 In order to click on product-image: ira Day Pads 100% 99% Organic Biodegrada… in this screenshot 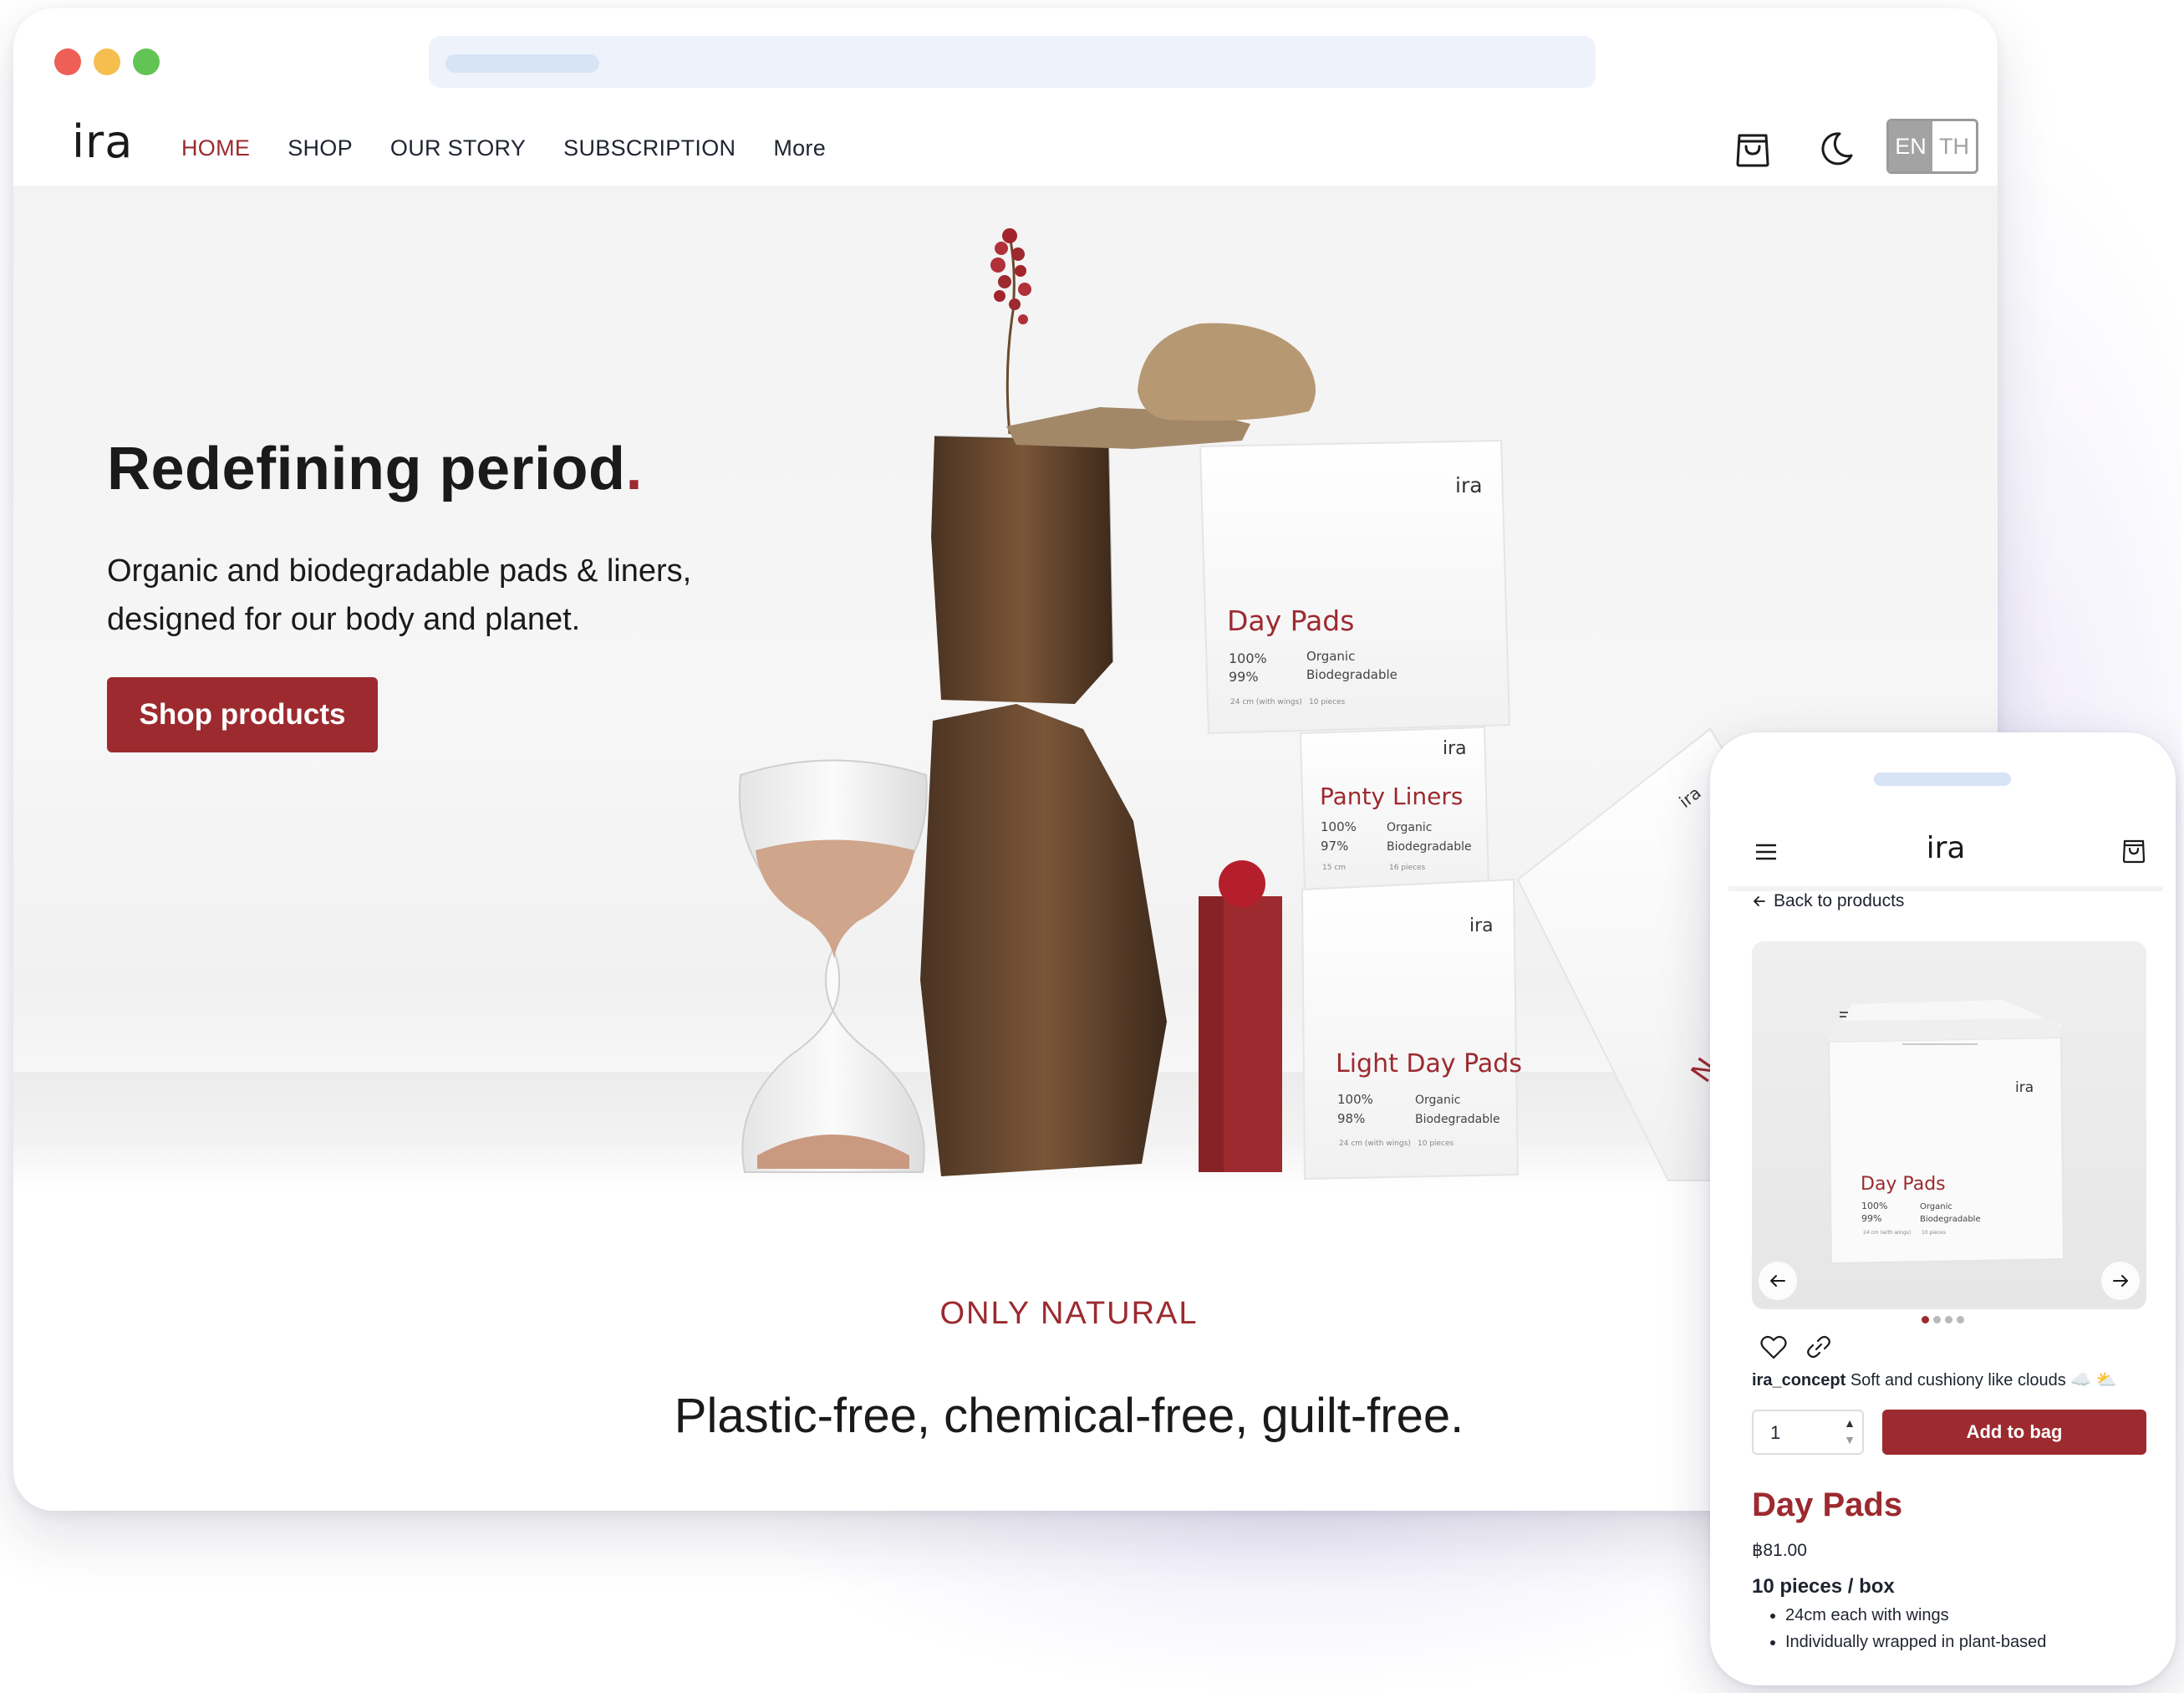, I will do `click(1946, 1132)`.